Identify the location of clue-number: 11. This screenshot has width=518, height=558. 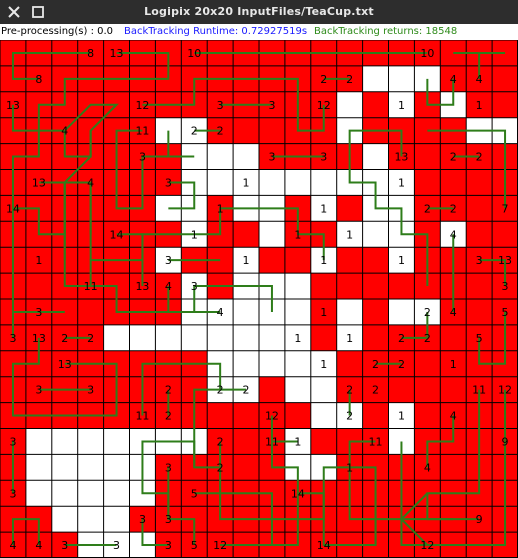
(479, 390).